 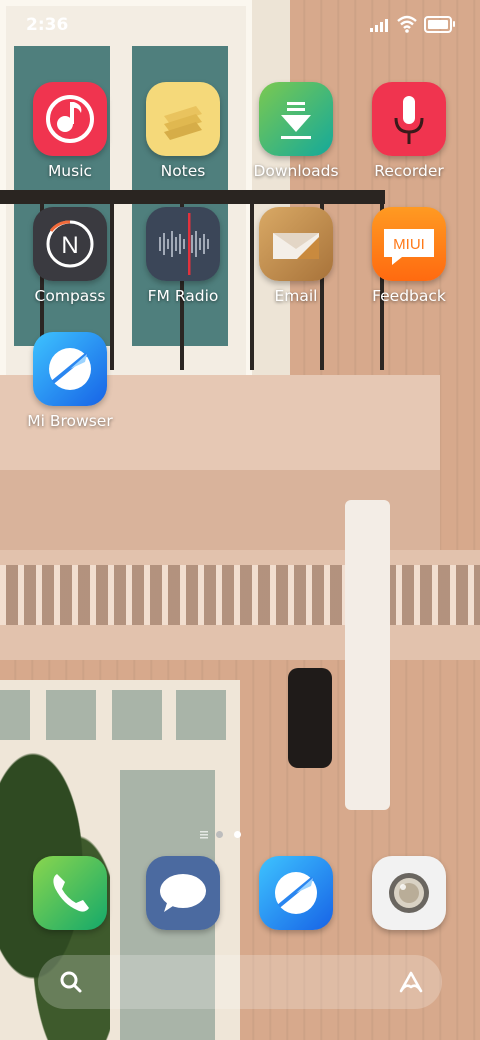 I want to click on app-mi-browser: Mi Browser, so click(x=70, y=387).